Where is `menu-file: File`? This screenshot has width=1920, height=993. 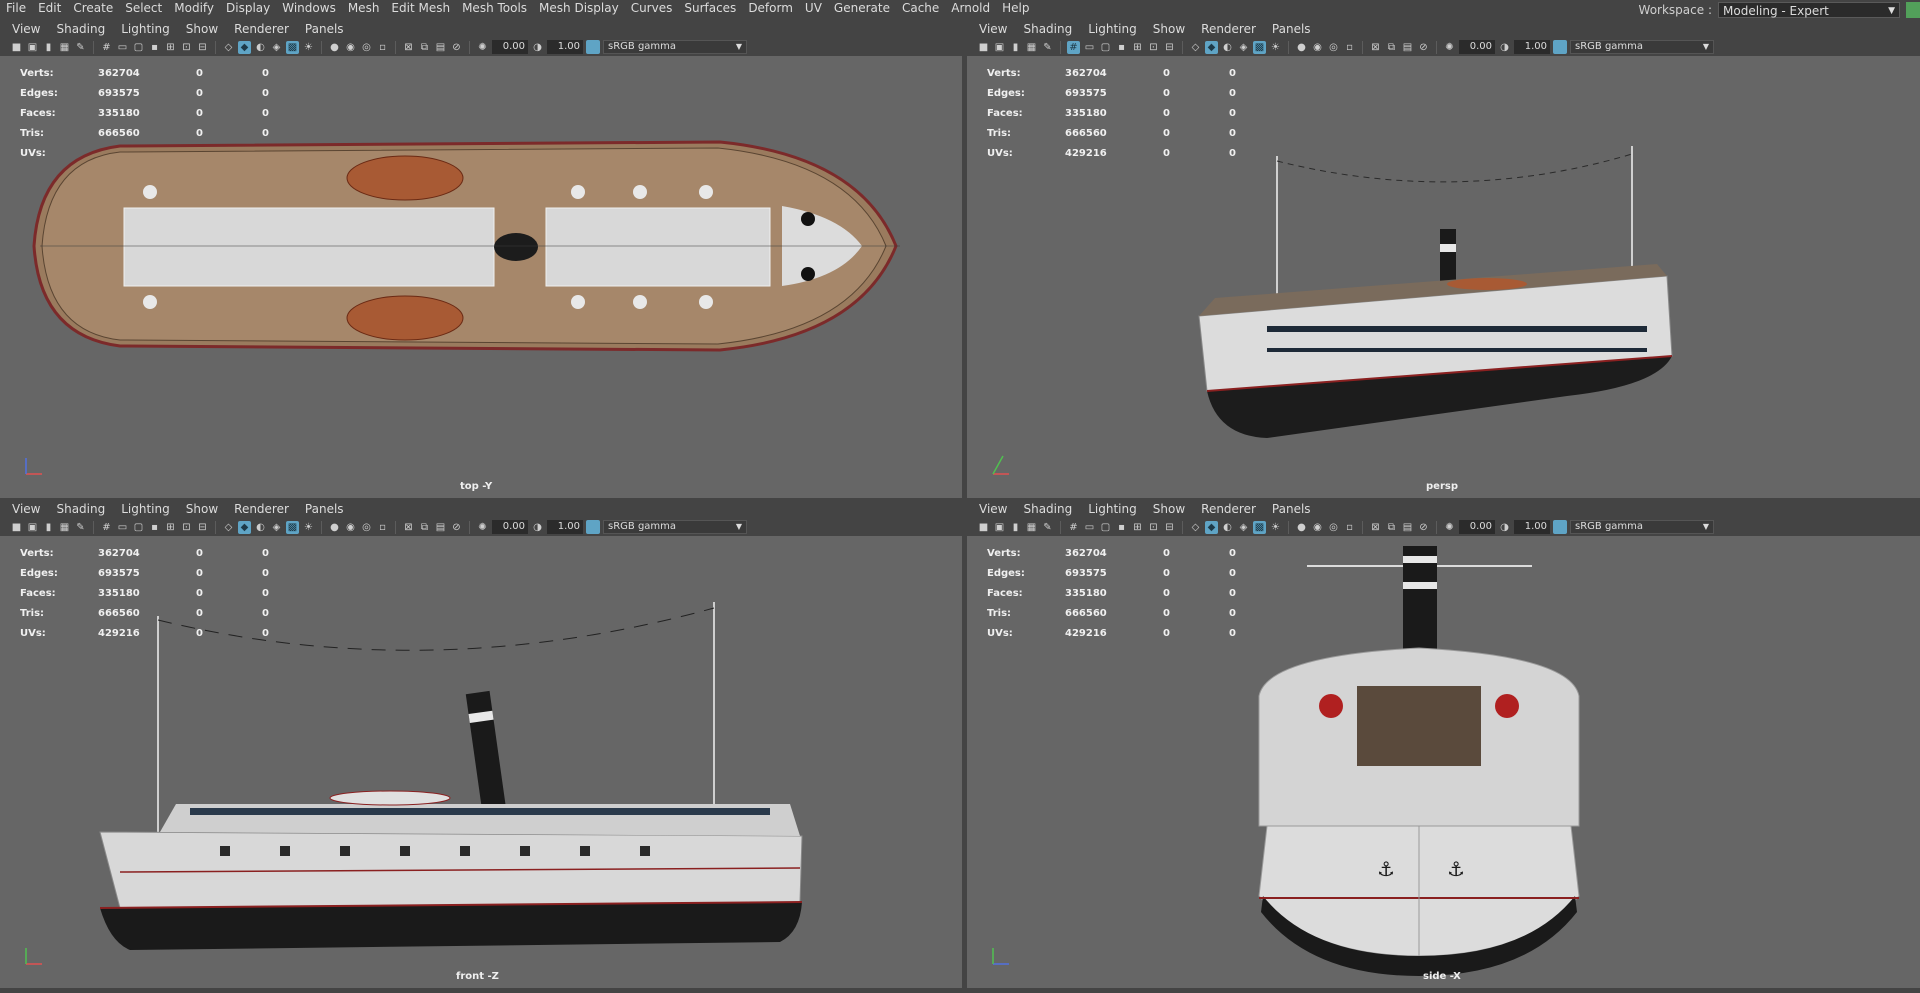
menu-file: File is located at coordinates (16, 8).